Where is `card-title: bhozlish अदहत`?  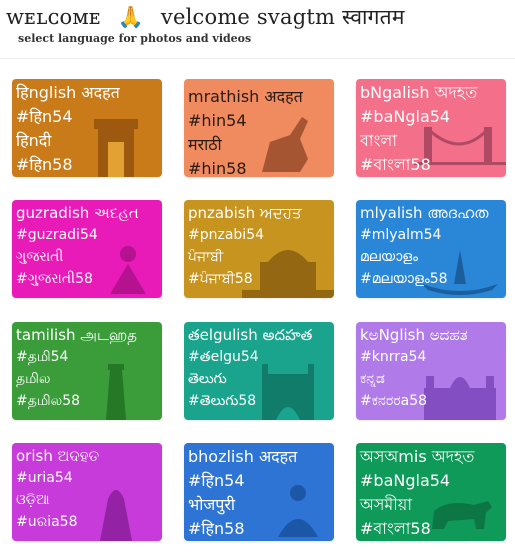 card-title: bhozlish अदहत is located at coordinates (243, 456).